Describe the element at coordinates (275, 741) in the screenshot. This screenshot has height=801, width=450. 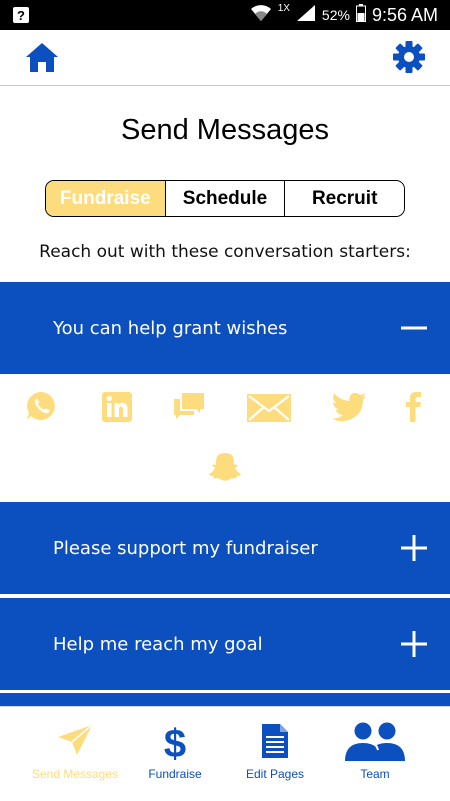
I see `document-icon` at that location.